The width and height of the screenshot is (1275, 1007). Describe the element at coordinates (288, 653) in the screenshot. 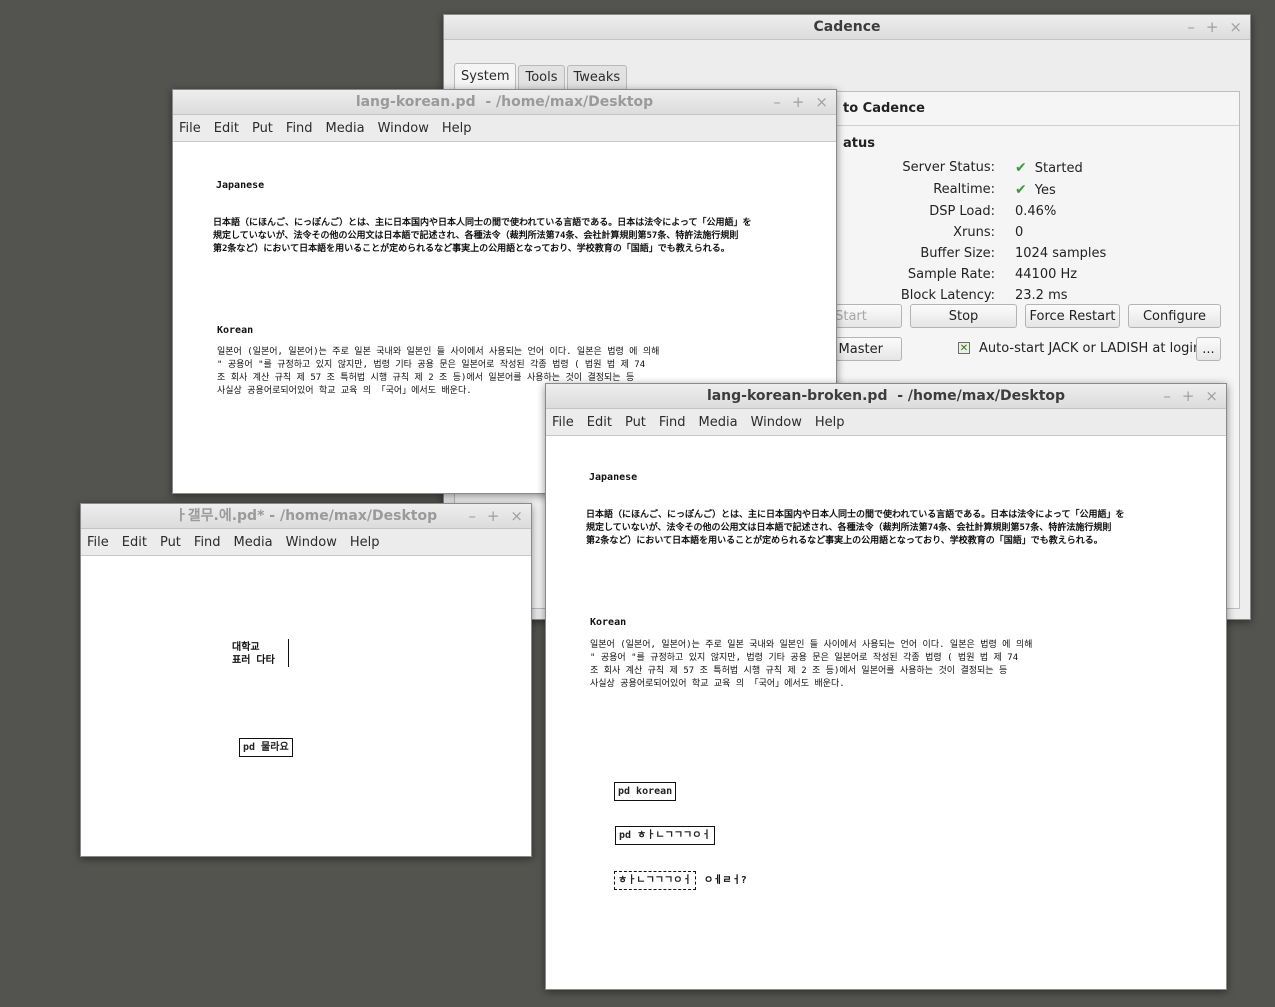

I see `text-cursor` at that location.